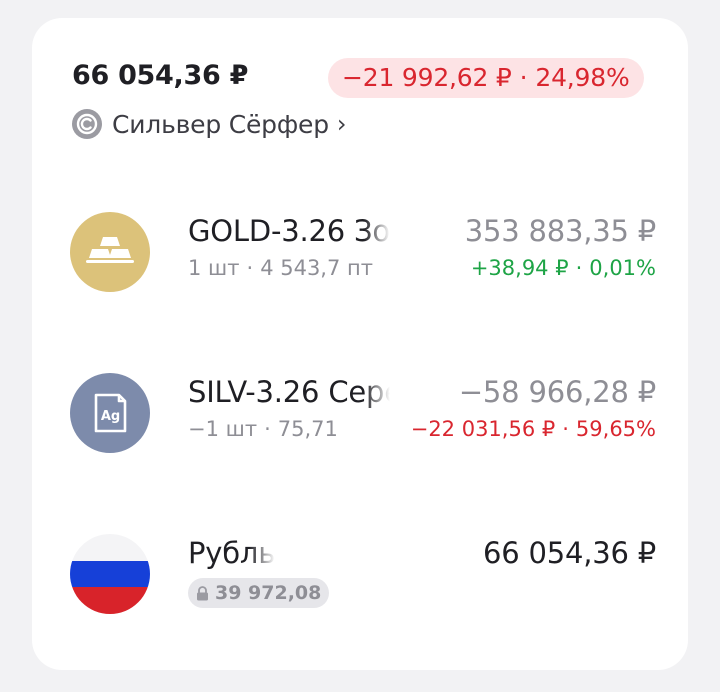 The height and width of the screenshot is (692, 720). I want to click on portfolio-selector: Сильвер Сёрфер ›, so click(209, 124).